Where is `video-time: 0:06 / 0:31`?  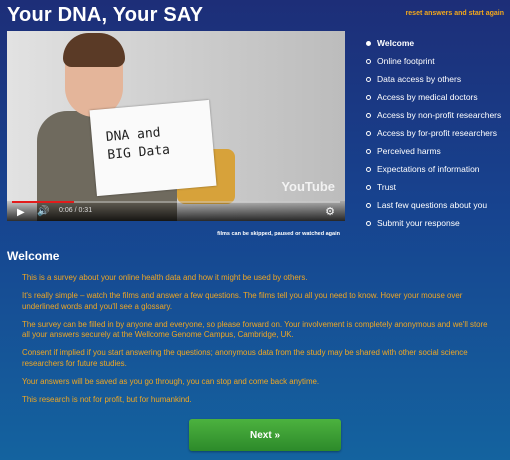 video-time: 0:06 / 0:31 is located at coordinates (76, 210).